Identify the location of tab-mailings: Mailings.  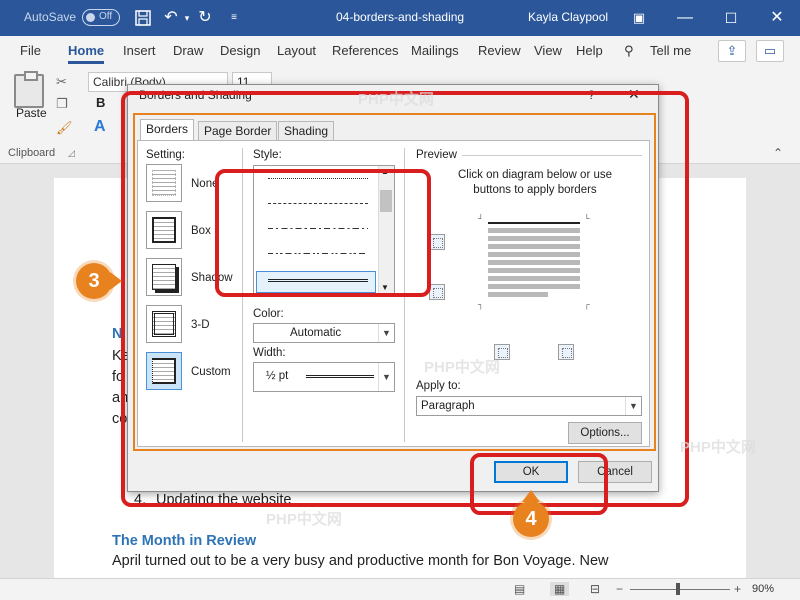
(435, 50).